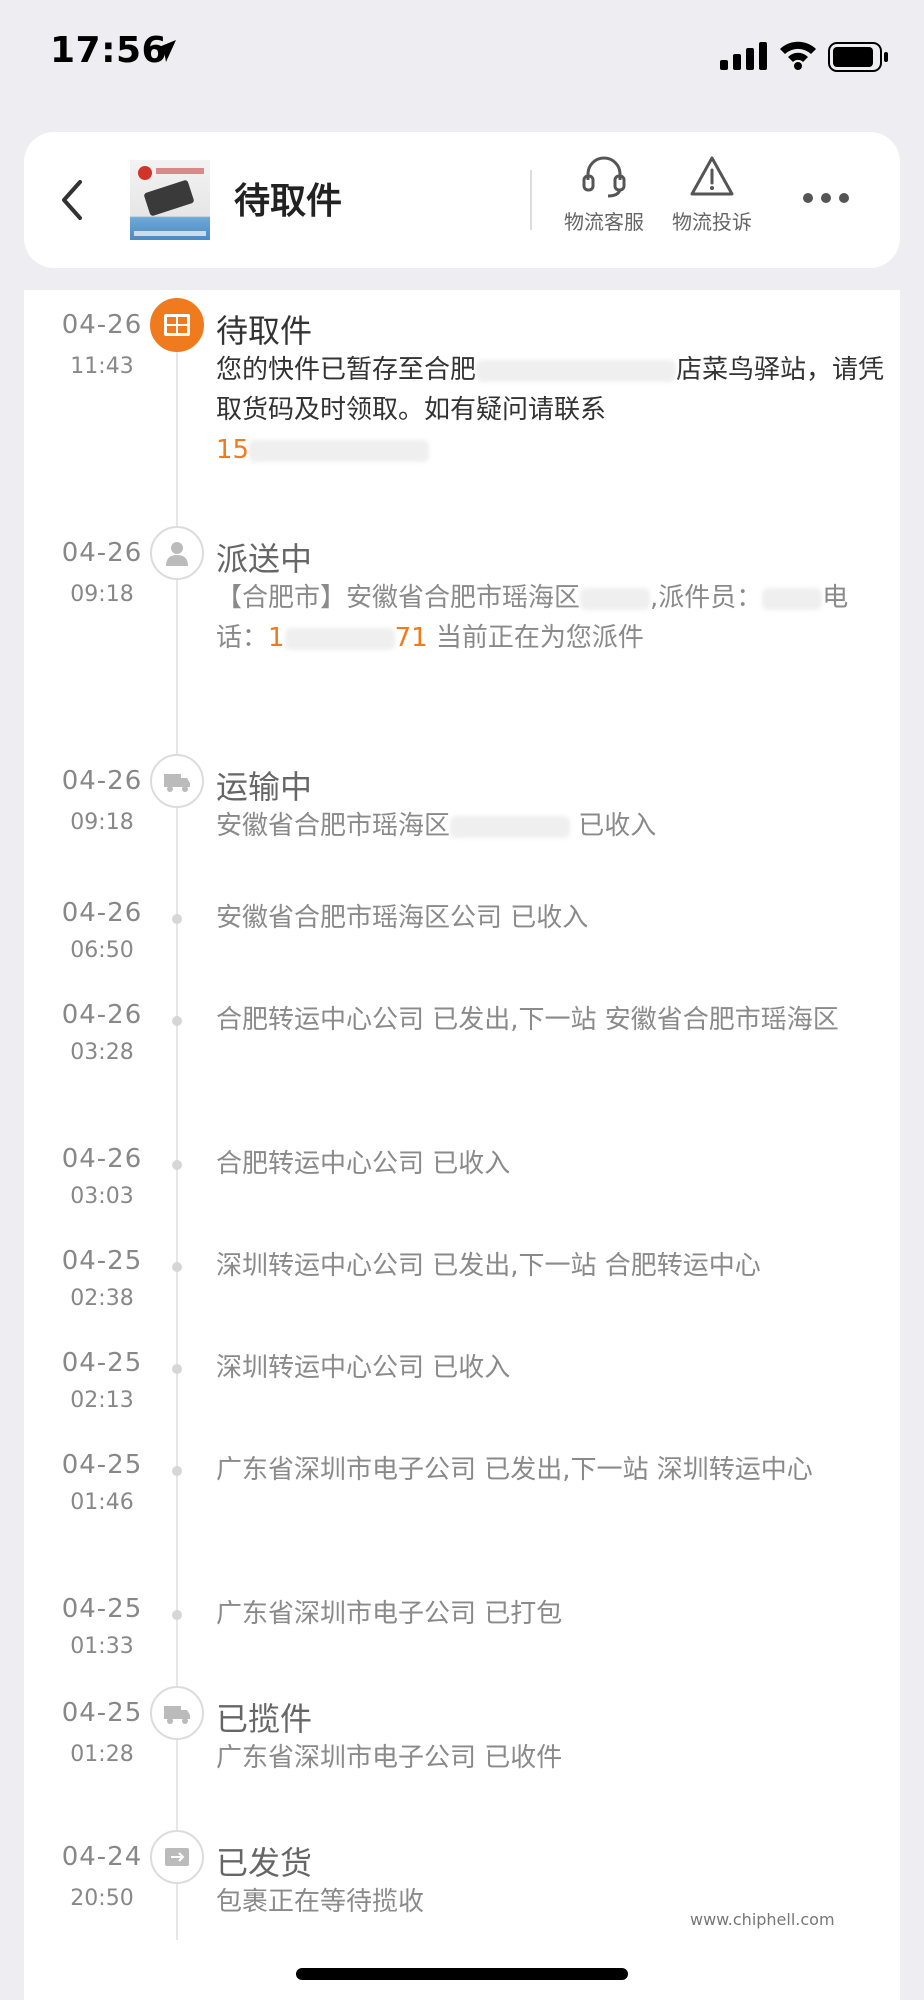 The image size is (924, 2000). Describe the element at coordinates (389, 1758) in the screenshot. I see `event-description: 广东省深圳市电子公司 已收件` at that location.